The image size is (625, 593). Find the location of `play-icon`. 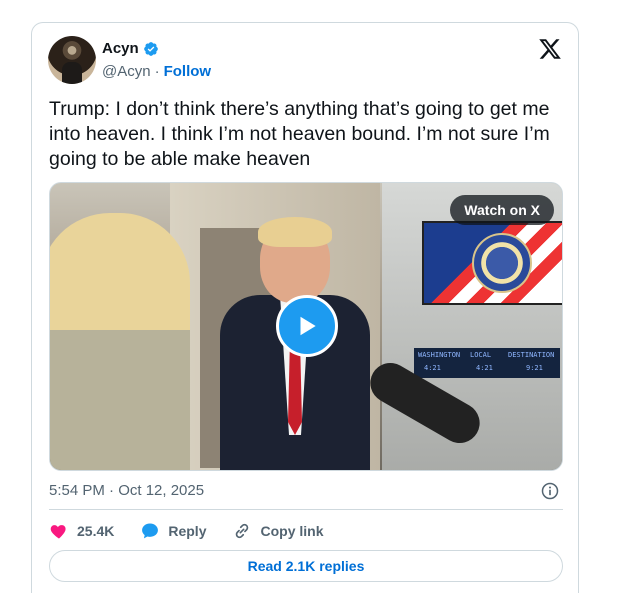

play-icon is located at coordinates (308, 326).